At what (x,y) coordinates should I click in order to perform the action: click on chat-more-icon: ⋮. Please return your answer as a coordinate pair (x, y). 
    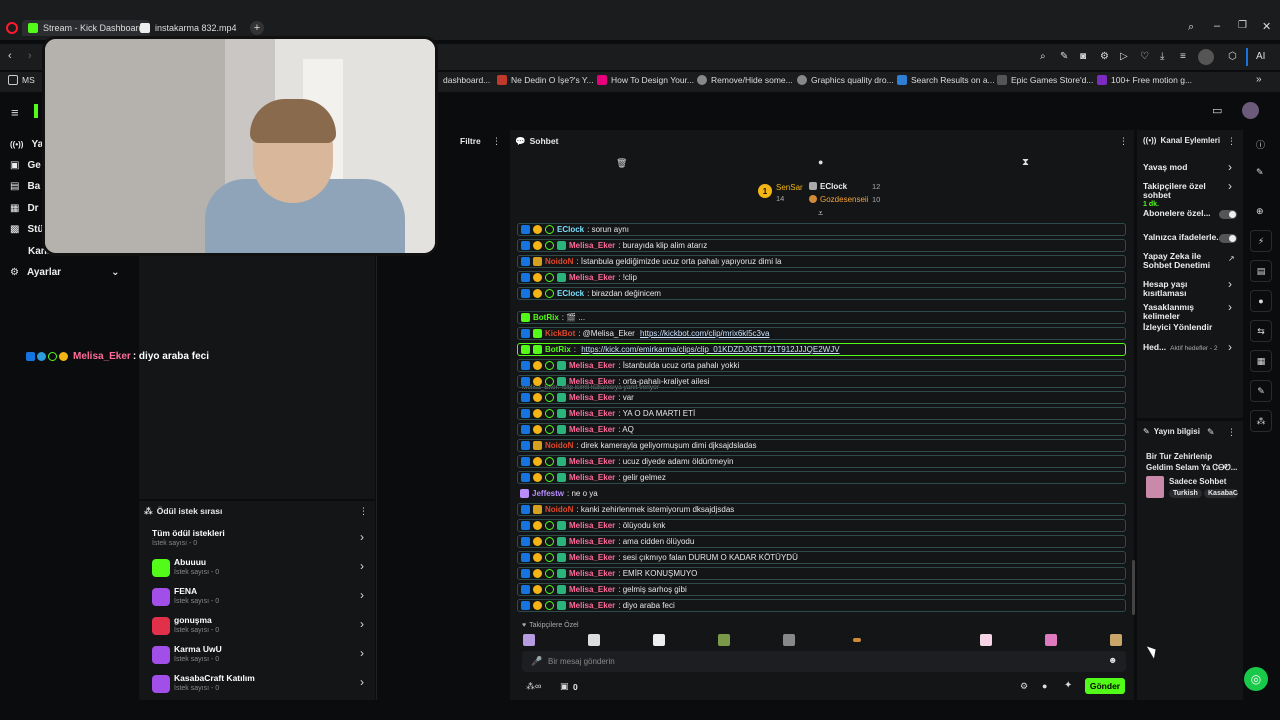
    Looking at the image, I should click on (1123, 141).